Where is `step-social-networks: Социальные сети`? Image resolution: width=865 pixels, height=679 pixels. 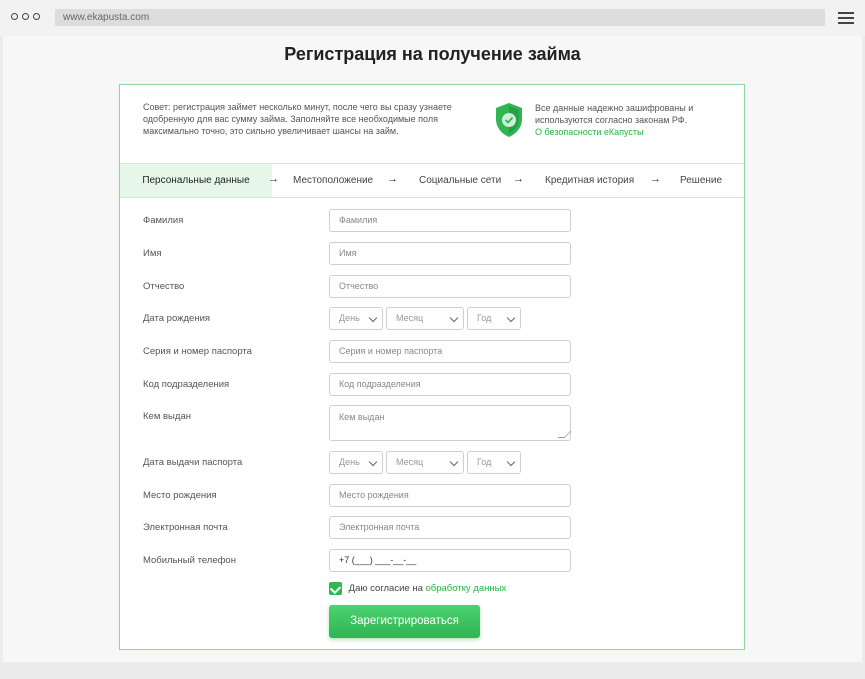
step-social-networks: Социальные сети is located at coordinates (460, 180).